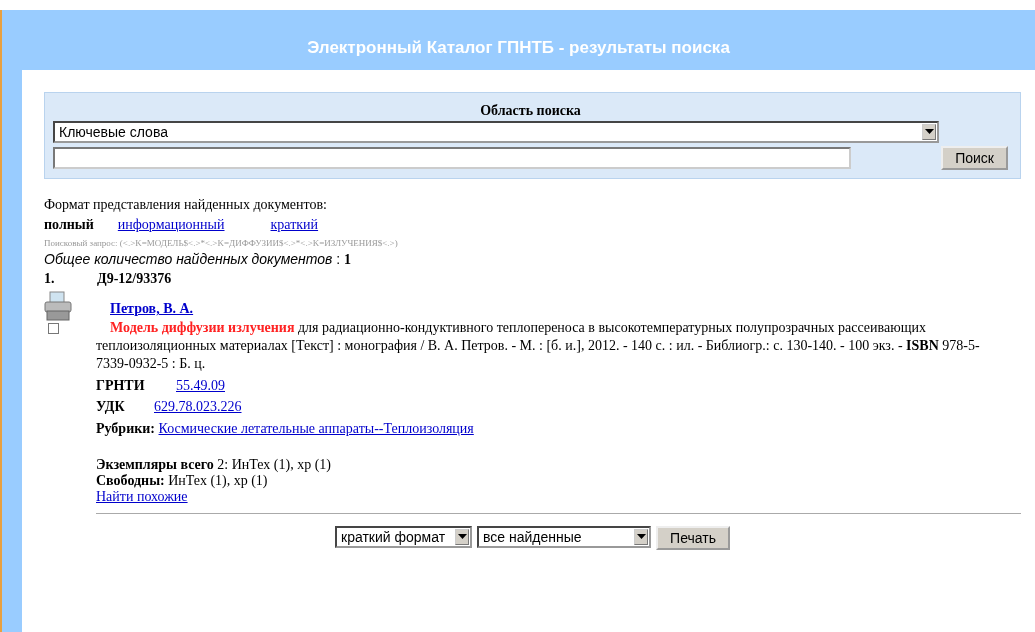 Image resolution: width=1035 pixels, height=632 pixels. I want to click on select-checkbox, so click(53, 328).